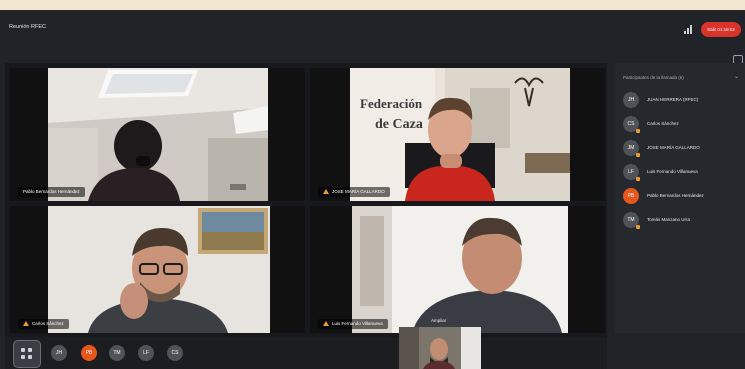 Image resolution: width=745 pixels, height=369 pixels. Describe the element at coordinates (663, 123) in the screenshot. I see `participant-name: Carlos Sánchez` at that location.